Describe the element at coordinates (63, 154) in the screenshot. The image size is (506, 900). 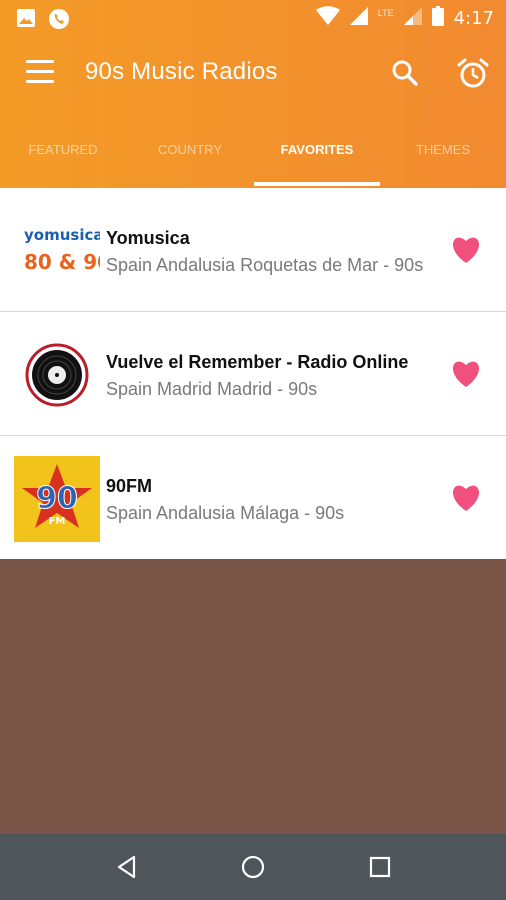
I see `tab-featured: FEATURED` at that location.